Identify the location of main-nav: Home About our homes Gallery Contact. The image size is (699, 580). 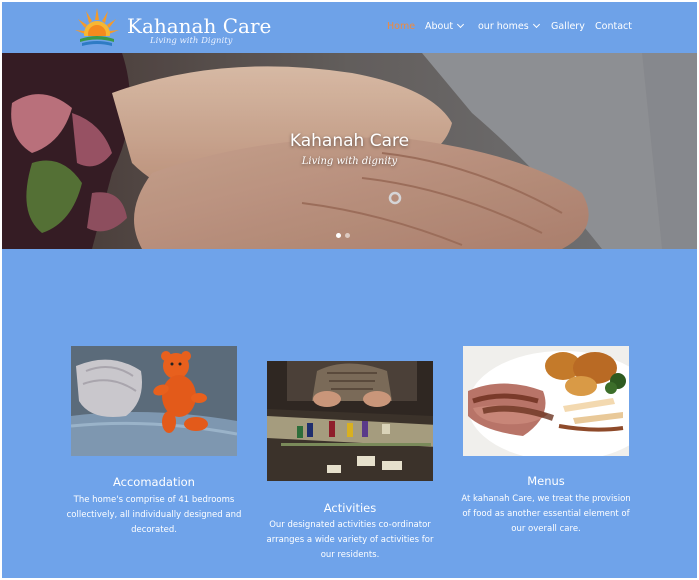
(349, 28).